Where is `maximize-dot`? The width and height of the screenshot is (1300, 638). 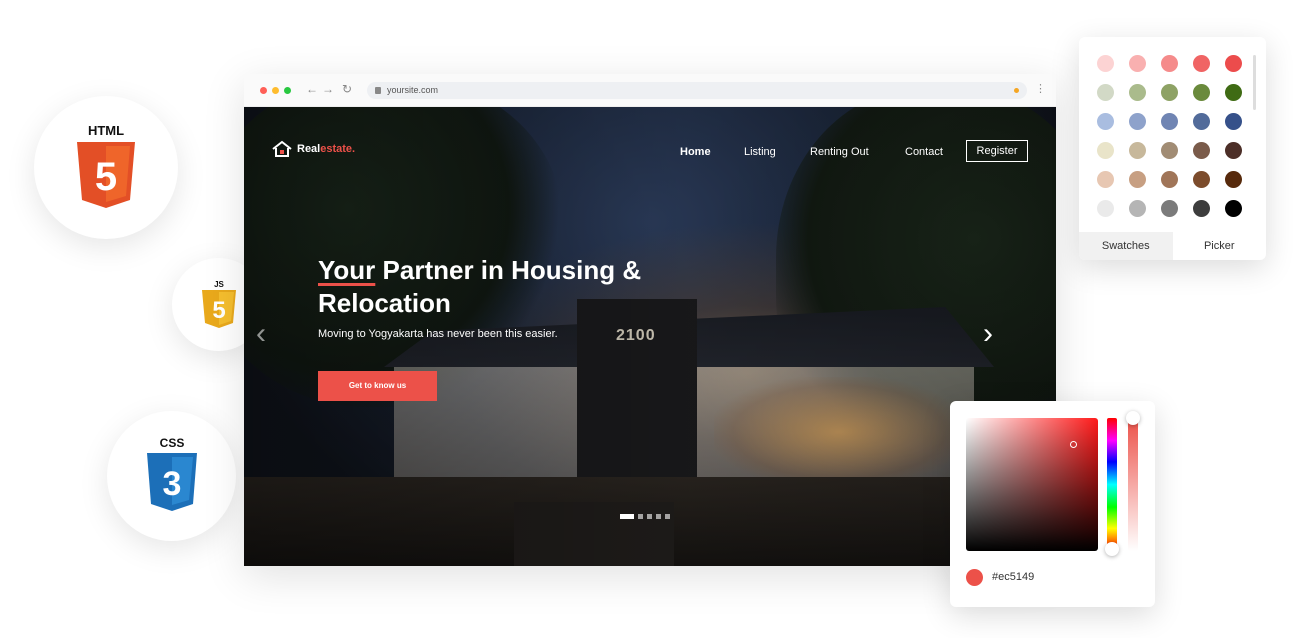
maximize-dot is located at coordinates (287, 90).